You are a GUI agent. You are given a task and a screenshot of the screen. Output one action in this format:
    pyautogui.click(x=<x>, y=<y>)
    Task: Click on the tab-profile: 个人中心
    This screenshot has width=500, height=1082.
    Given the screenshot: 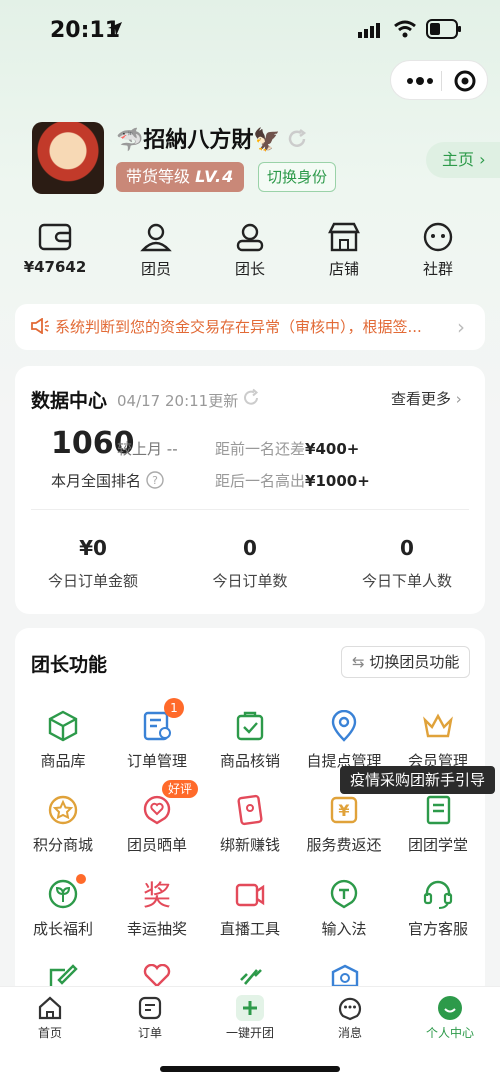 What is the action you would take?
    pyautogui.click(x=450, y=1018)
    